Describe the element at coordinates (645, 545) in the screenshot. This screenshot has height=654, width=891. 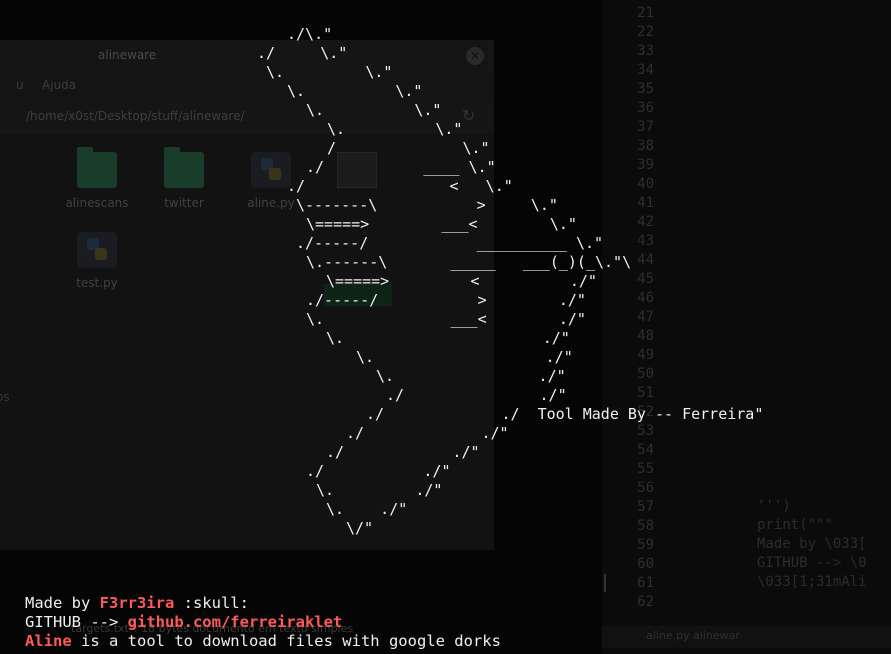
I see `line-number: 59` at that location.